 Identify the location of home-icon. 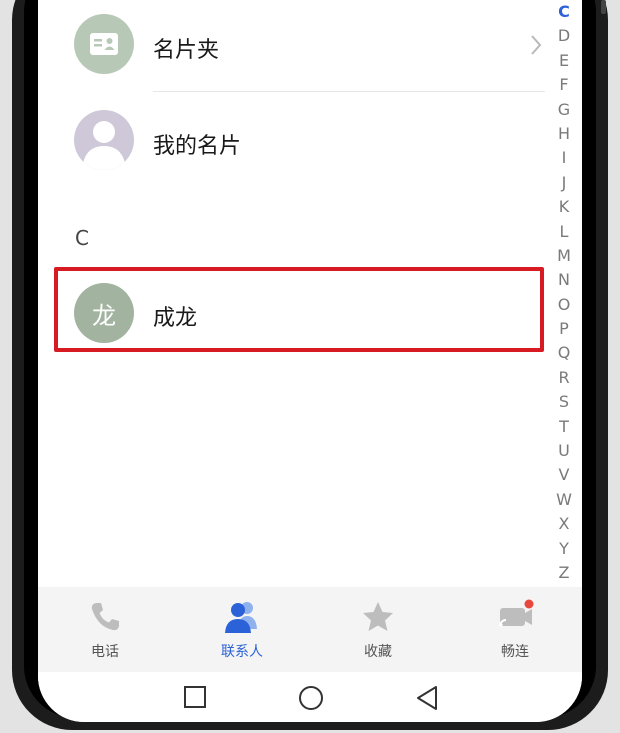
(311, 698).